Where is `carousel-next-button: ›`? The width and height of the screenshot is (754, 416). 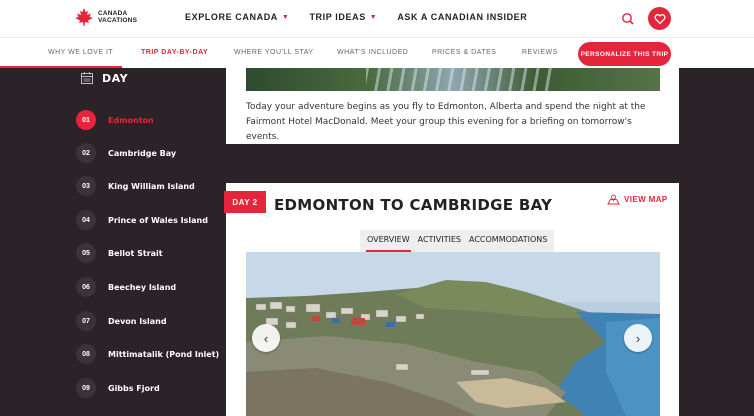 carousel-next-button: › is located at coordinates (638, 338).